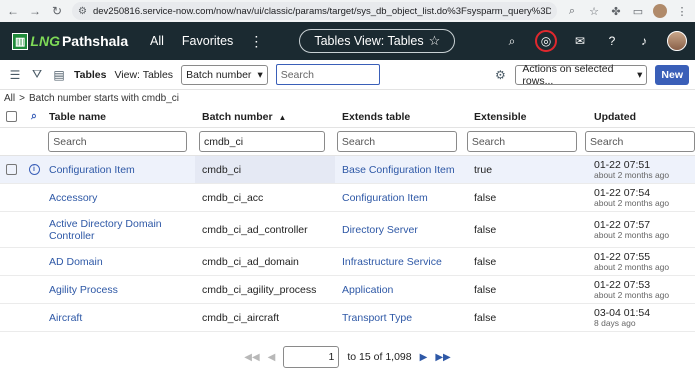 The image size is (695, 370). I want to click on updated-date: 01-22 07:54, so click(622, 192).